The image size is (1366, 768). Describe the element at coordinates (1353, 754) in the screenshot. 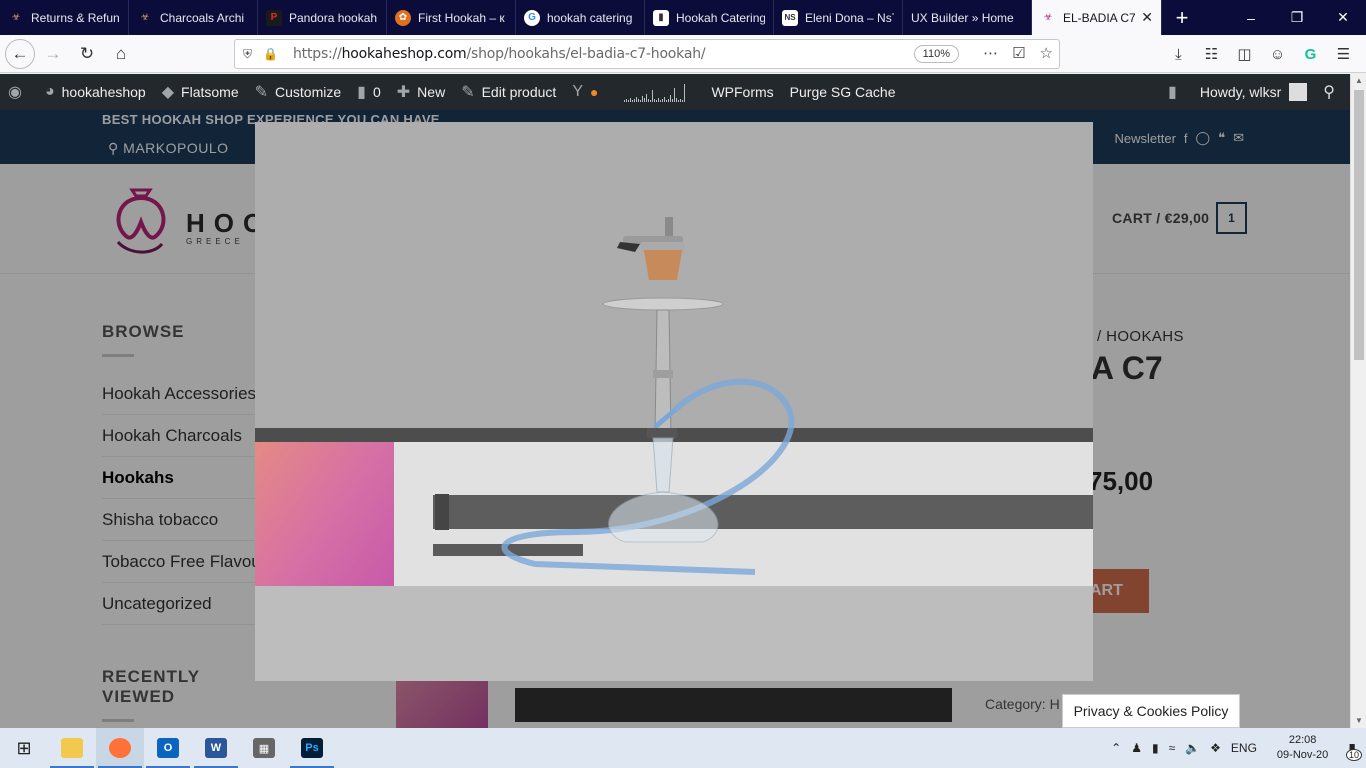

I see `notification-count-badge: 10` at that location.